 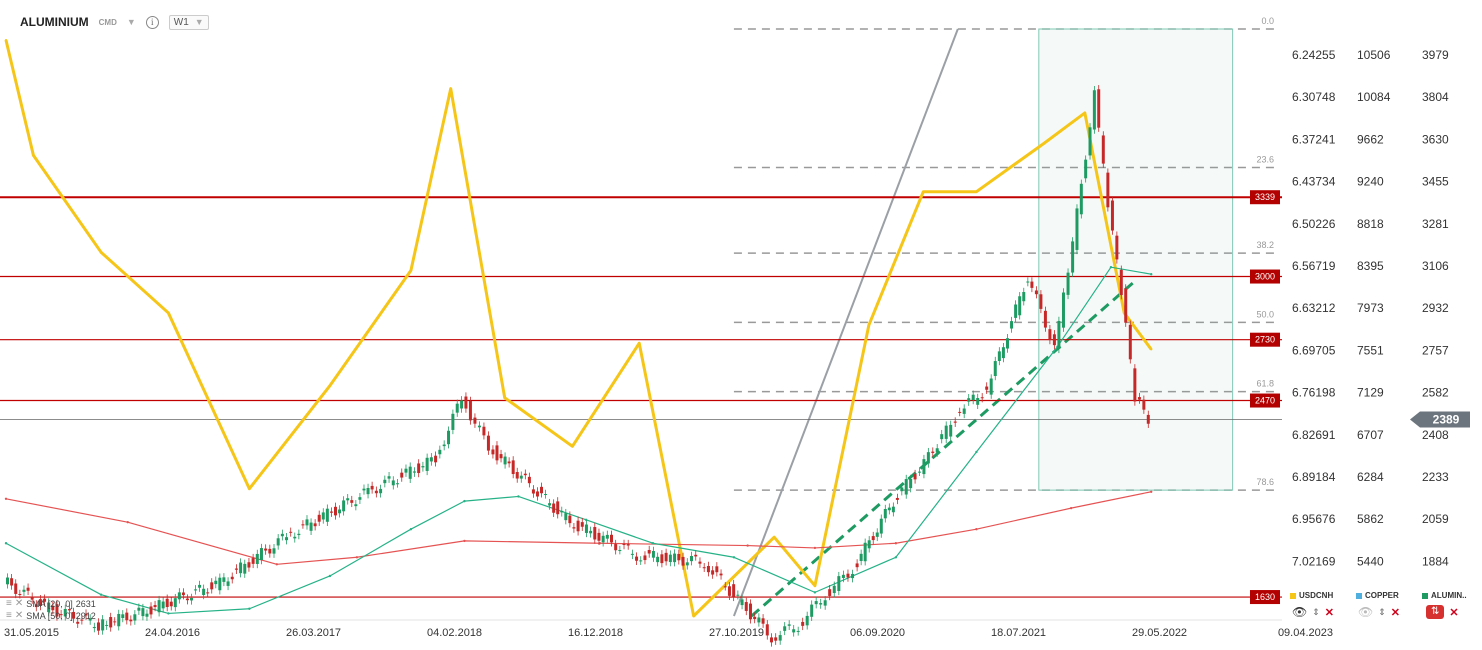 What do you see at coordinates (1314, 97) in the screenshot?
I see `y-tick-label-usdcnh: 6.30748` at bounding box center [1314, 97].